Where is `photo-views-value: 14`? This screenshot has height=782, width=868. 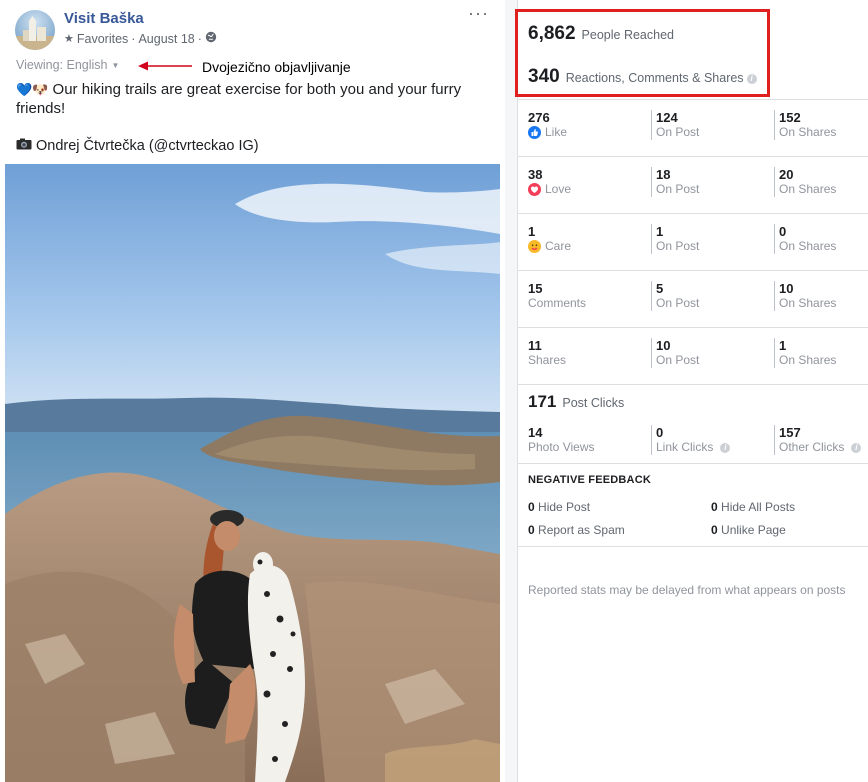
photo-views-value: 14 is located at coordinates (535, 432).